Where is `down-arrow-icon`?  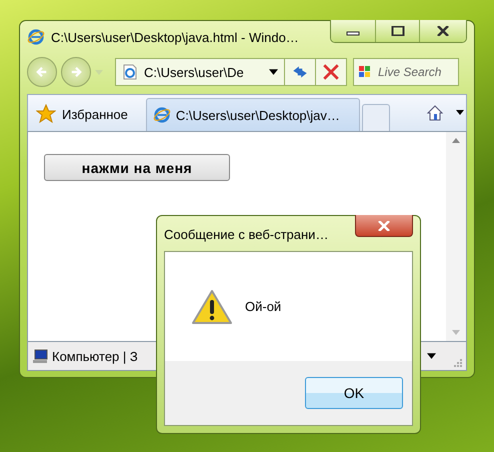
down-arrow-icon is located at coordinates (456, 332).